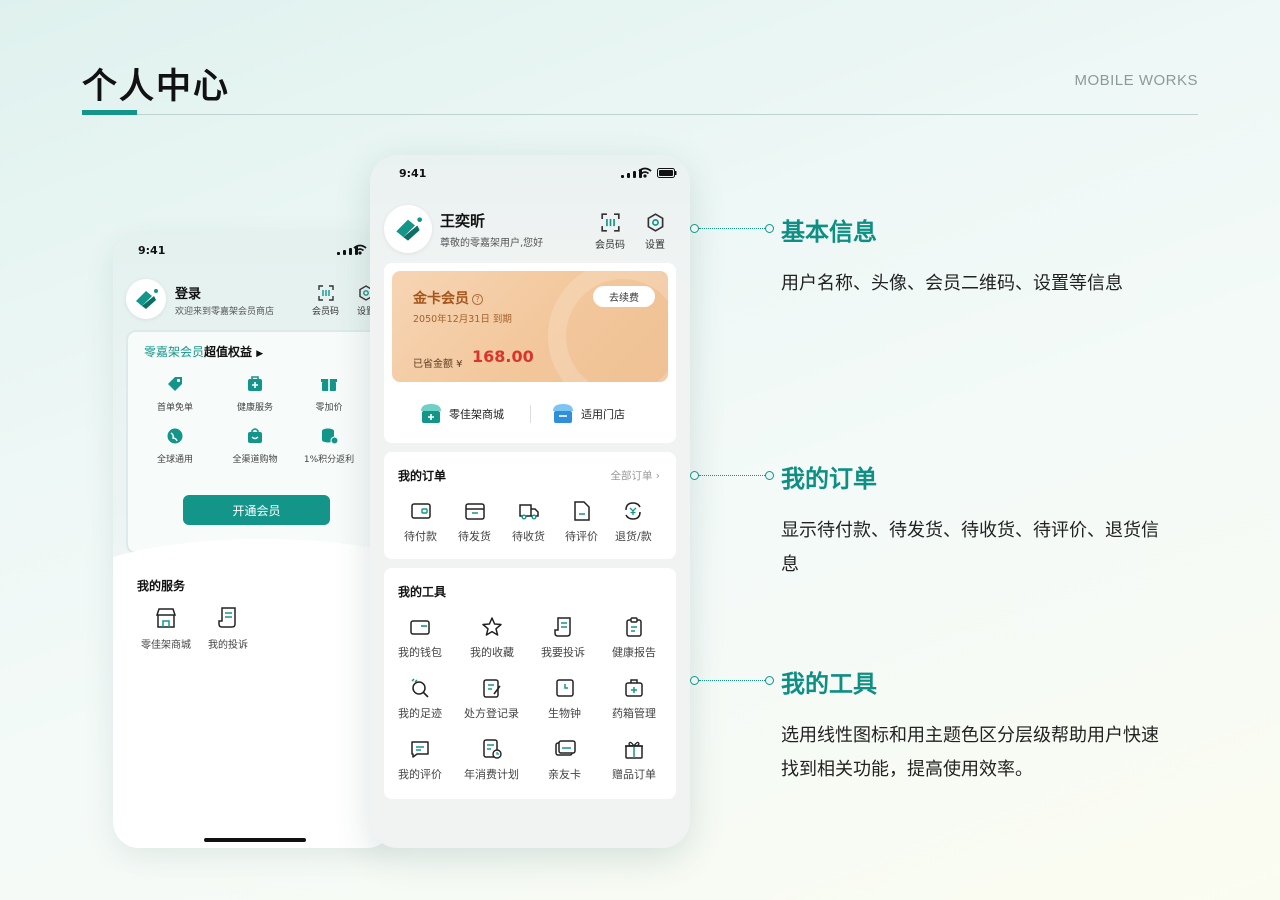  Describe the element at coordinates (188, 292) in the screenshot. I see `login-label: 登录` at that location.